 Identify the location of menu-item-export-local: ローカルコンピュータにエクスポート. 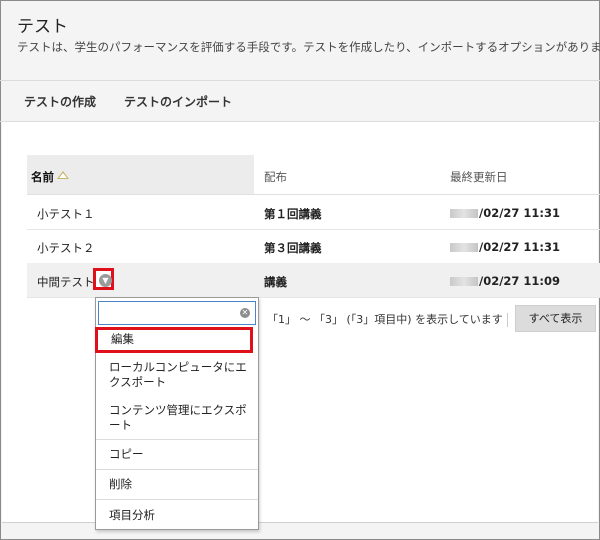
(177, 375).